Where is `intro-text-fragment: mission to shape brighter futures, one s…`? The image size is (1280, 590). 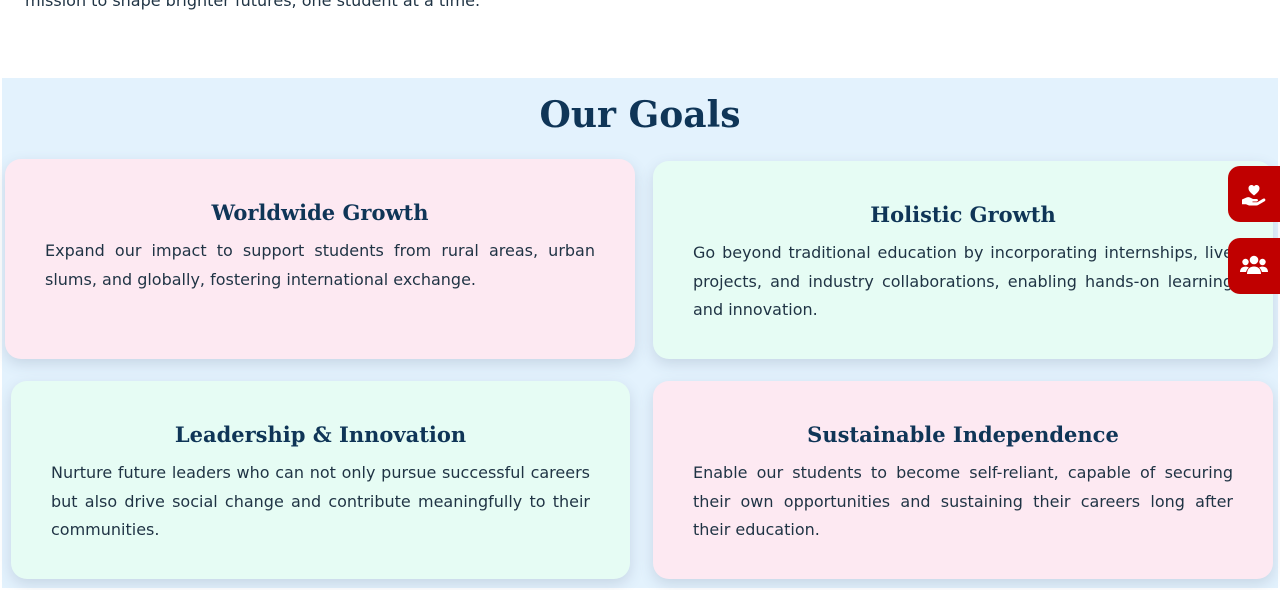
intro-text-fragment: mission to shape brighter futures, one s… is located at coordinates (253, 5).